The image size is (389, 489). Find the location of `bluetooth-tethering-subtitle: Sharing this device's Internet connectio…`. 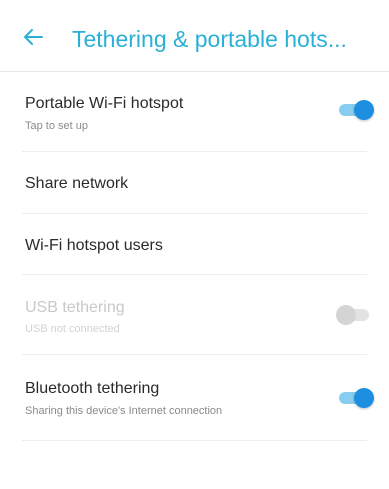

bluetooth-tethering-subtitle: Sharing this device's Internet connectio… is located at coordinates (124, 411).